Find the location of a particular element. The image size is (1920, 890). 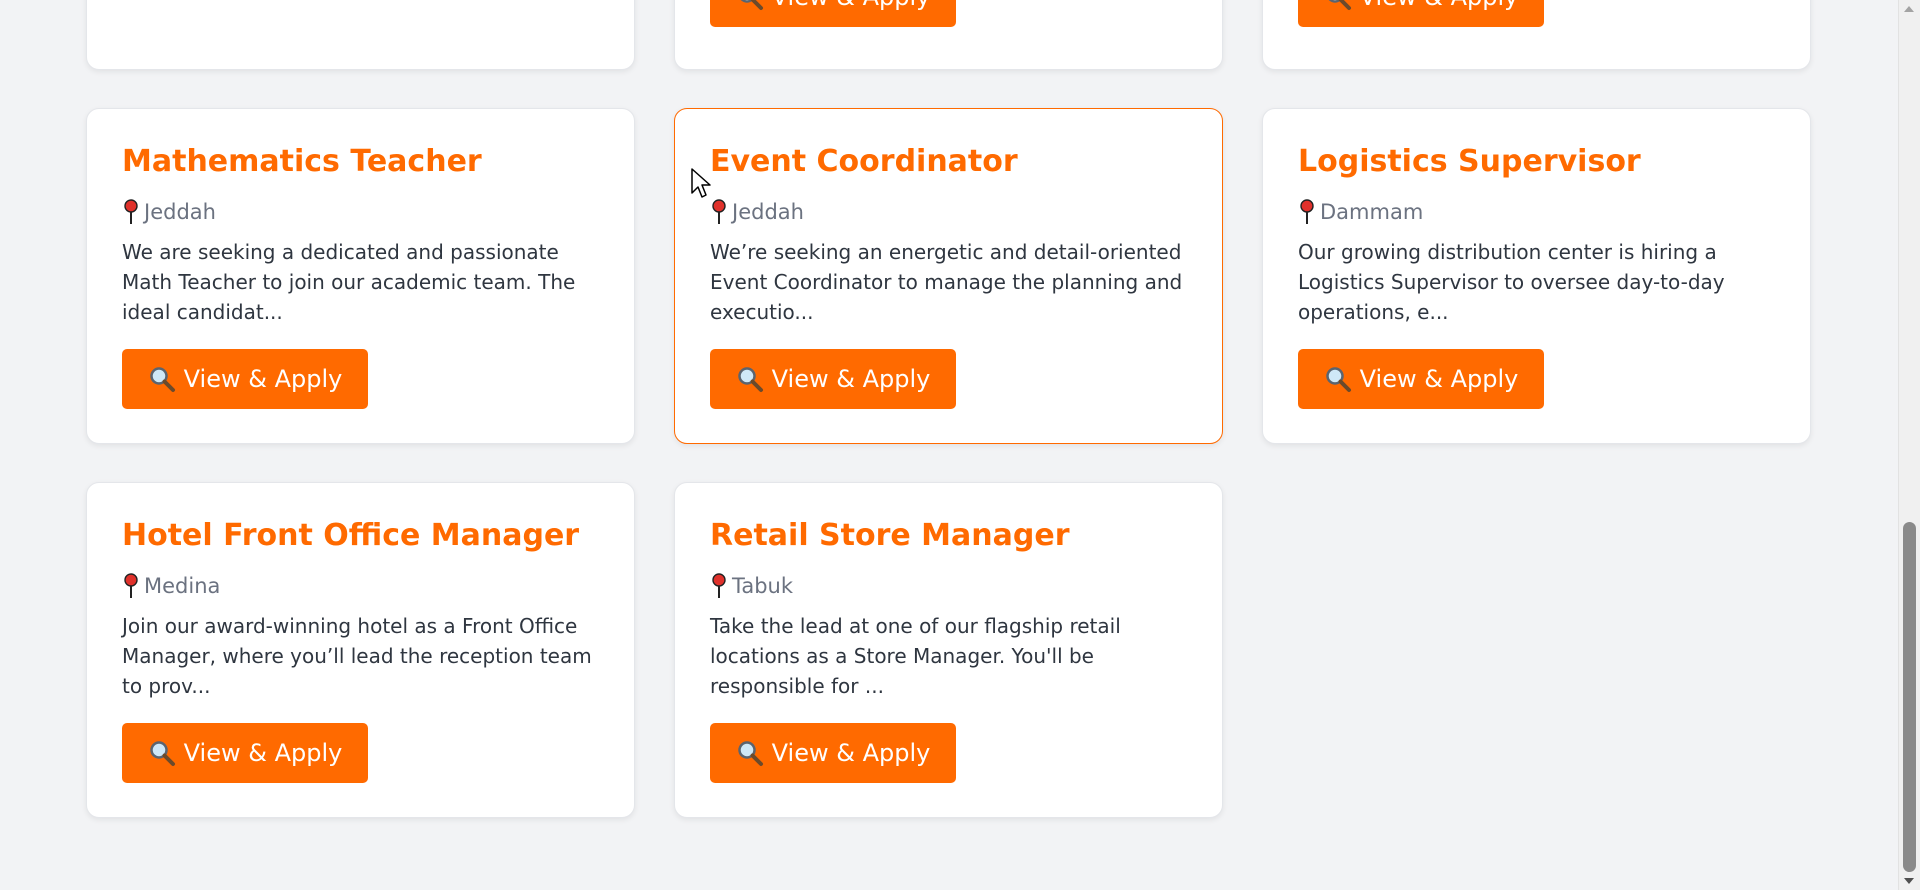

job-title: Hotel Front Office Manager is located at coordinates (350, 536).